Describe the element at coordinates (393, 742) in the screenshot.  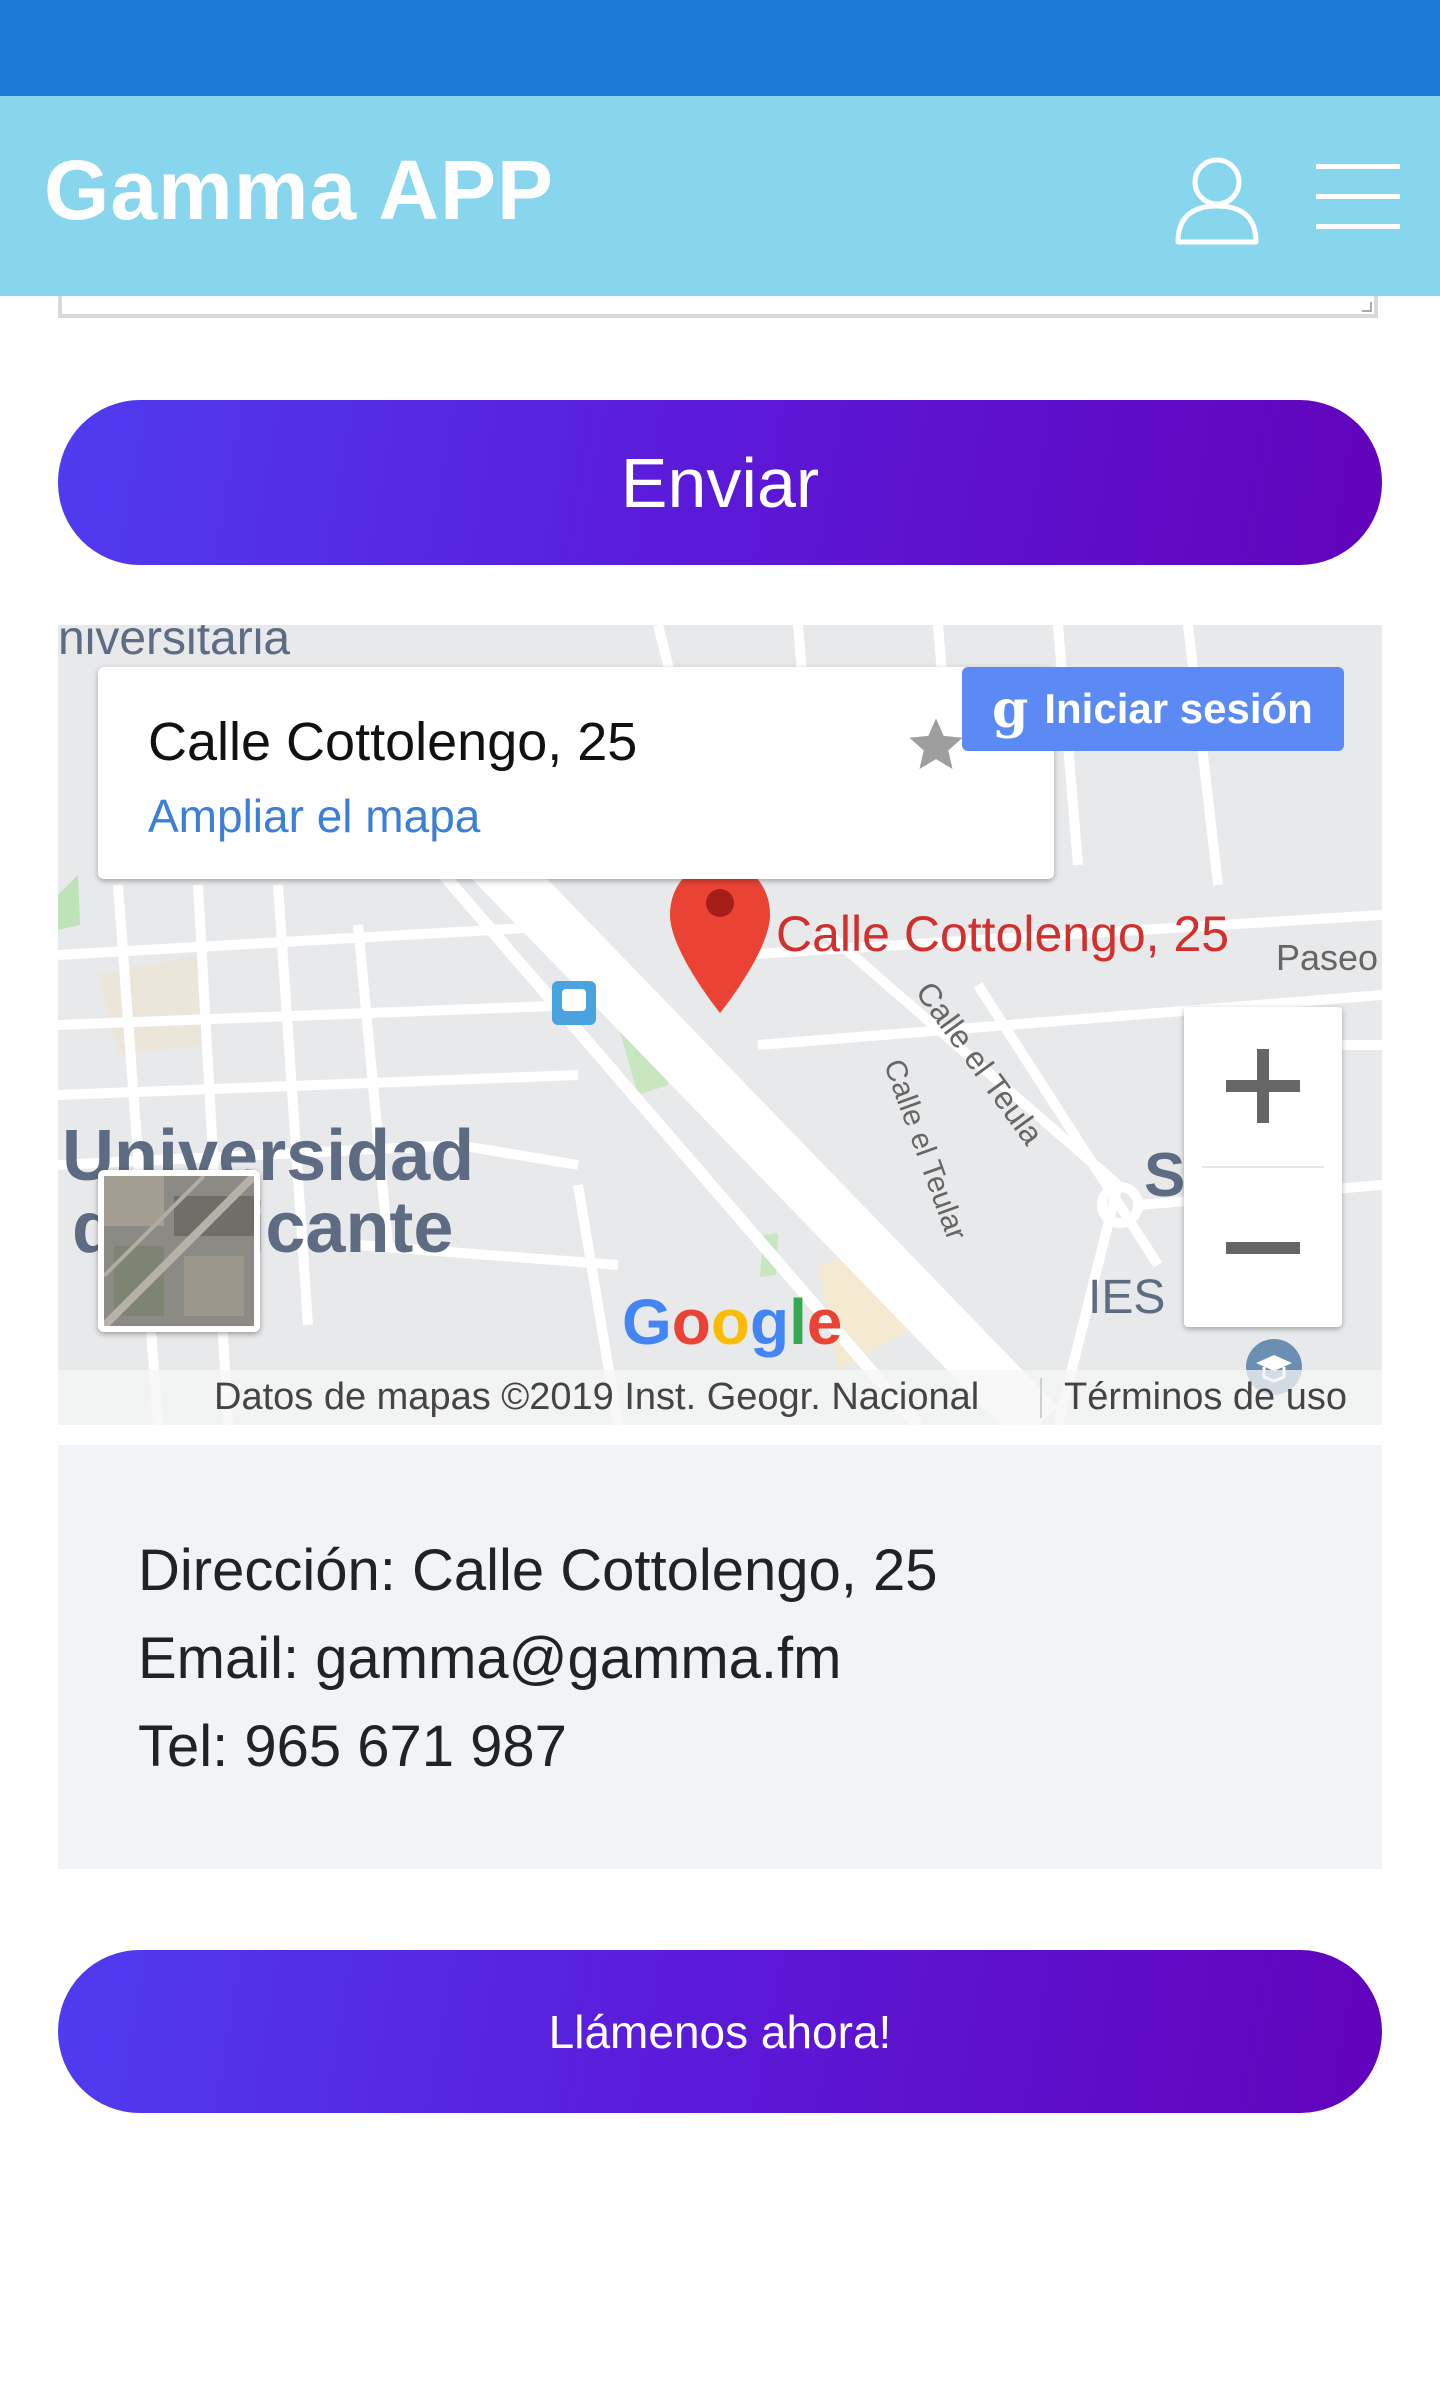
I see `map-card-title: Calle Cottolengo, 25` at that location.